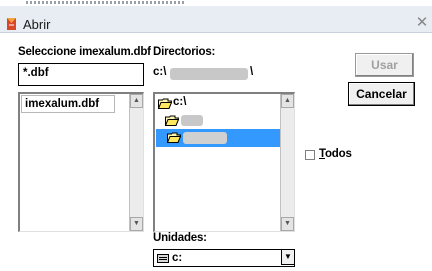 Image resolution: width=432 pixels, height=271 pixels. I want to click on cancel-button: Cancelar, so click(381, 94).